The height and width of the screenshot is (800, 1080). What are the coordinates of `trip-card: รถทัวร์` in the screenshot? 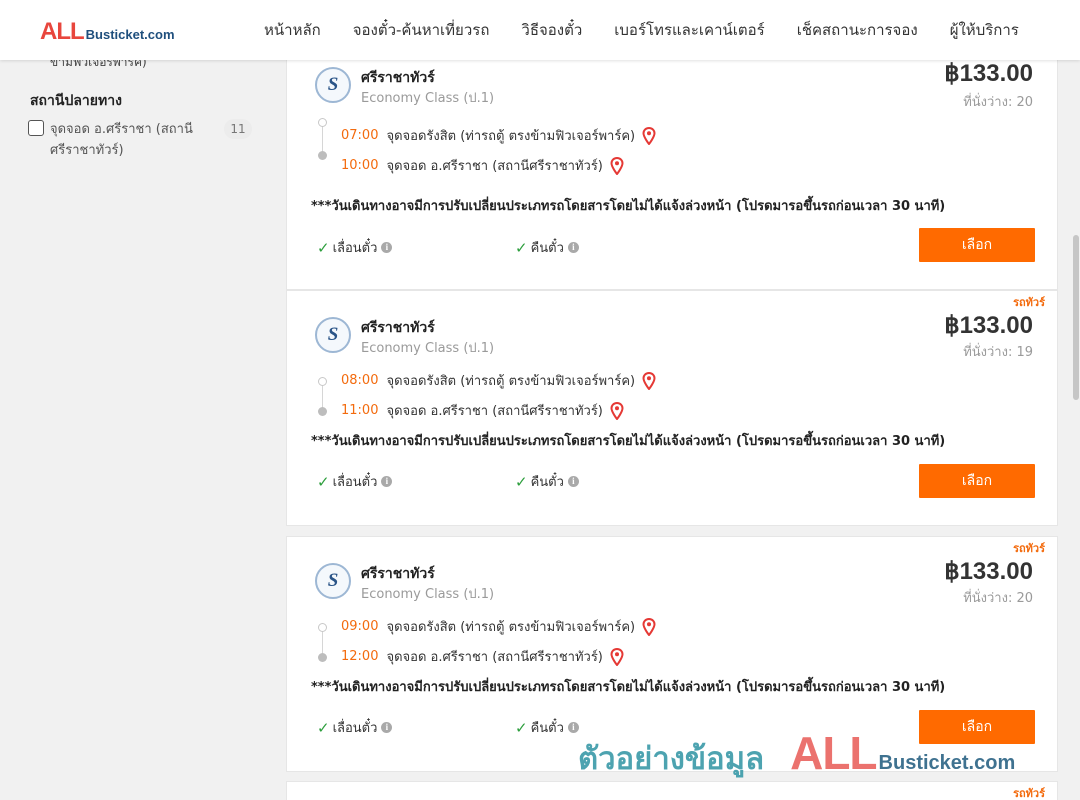 It's located at (672, 790).